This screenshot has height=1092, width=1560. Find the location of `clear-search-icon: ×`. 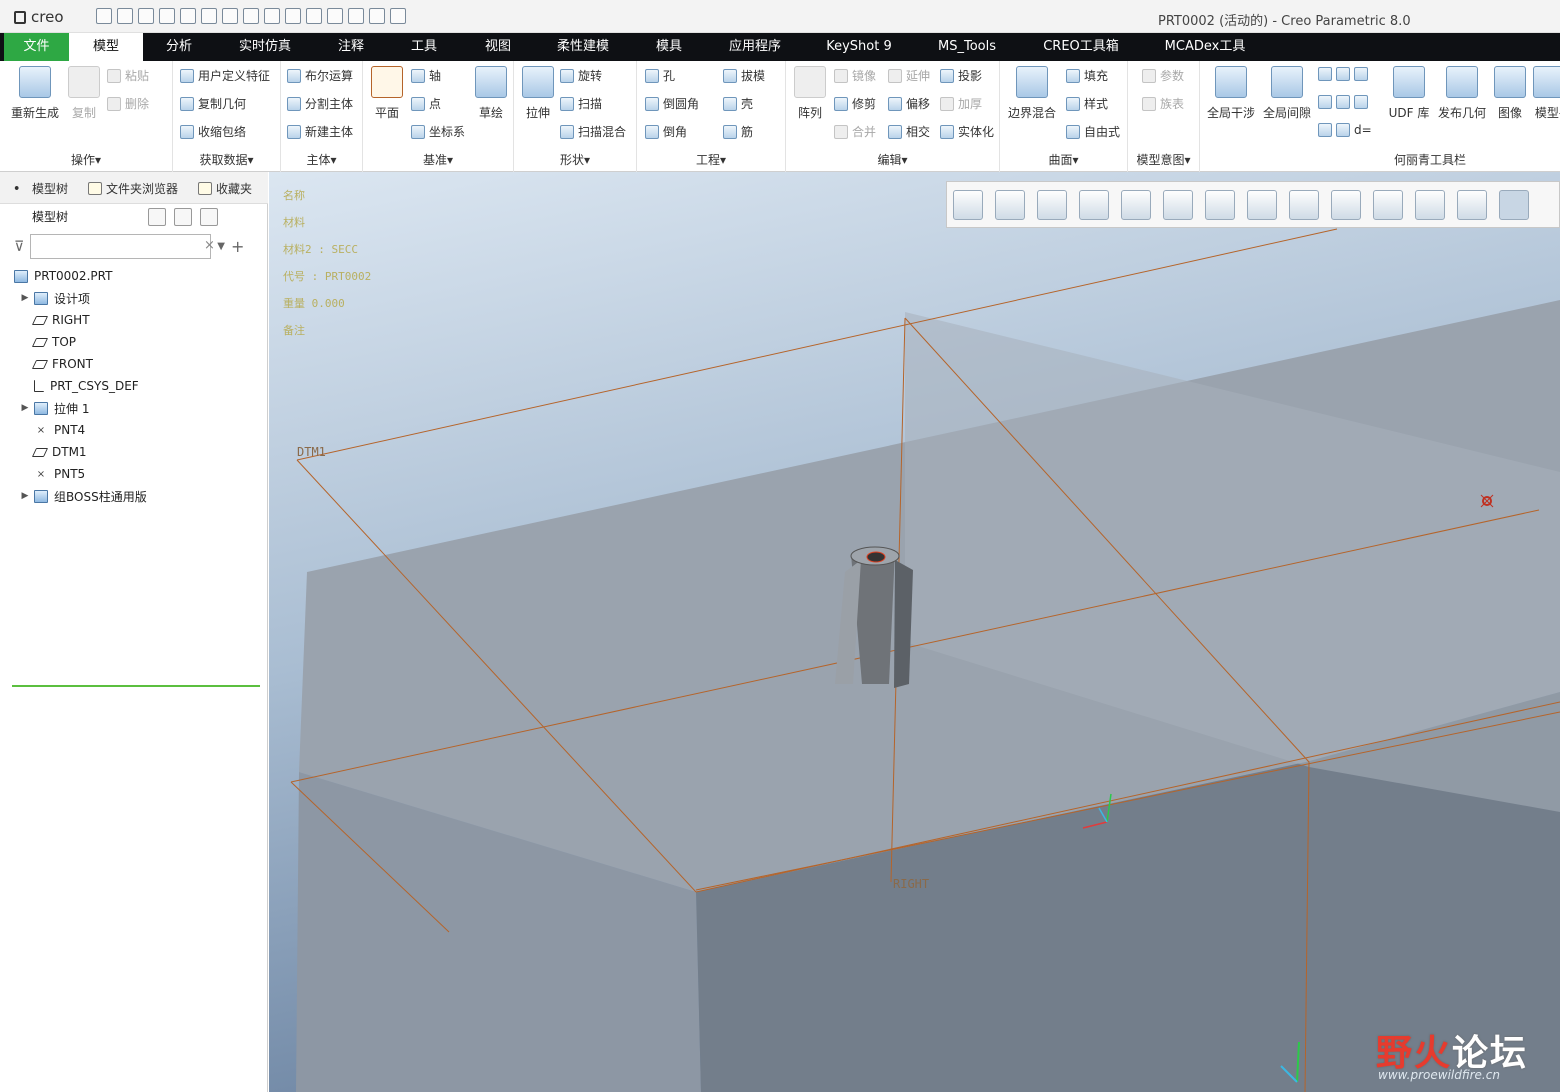

clear-search-icon: × is located at coordinates (209, 245).